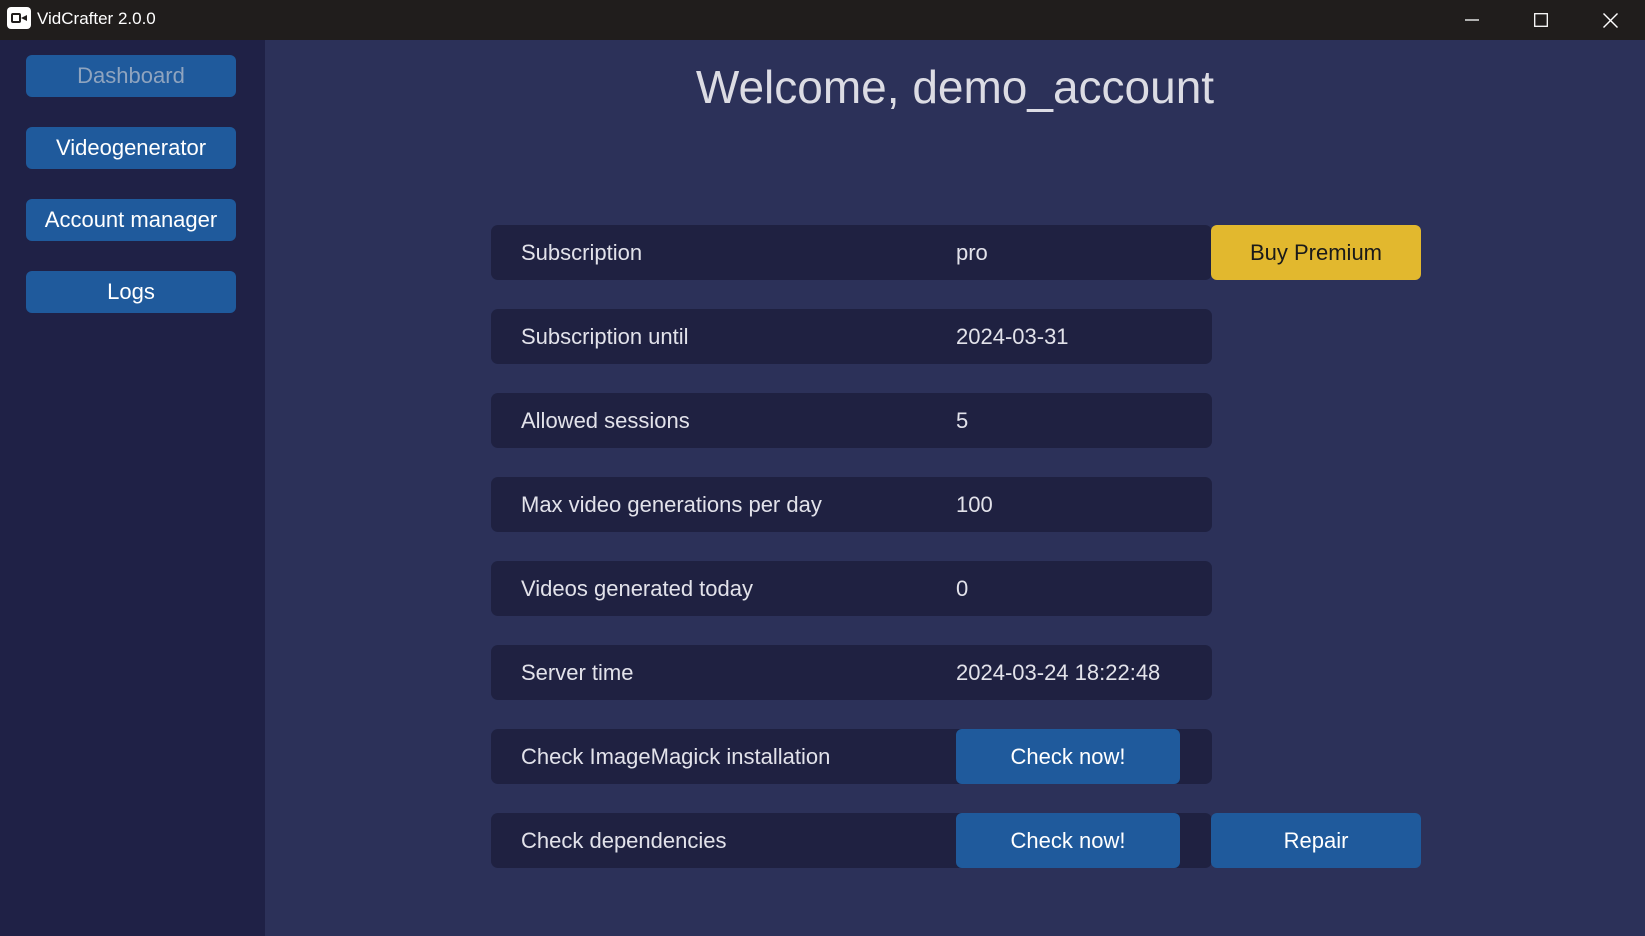  Describe the element at coordinates (1316, 840) in the screenshot. I see `repair-button: Repair` at that location.